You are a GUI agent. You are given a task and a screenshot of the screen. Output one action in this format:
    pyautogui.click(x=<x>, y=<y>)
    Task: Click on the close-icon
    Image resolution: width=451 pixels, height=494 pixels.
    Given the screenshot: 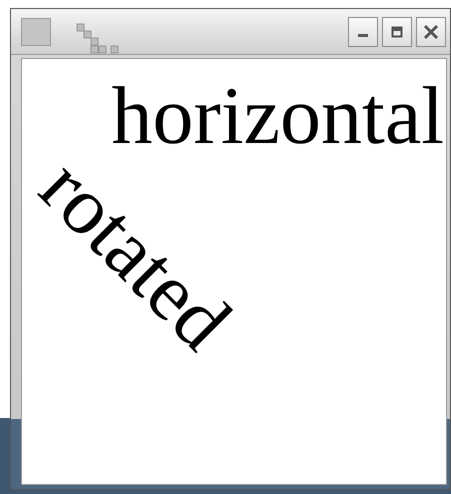 What is the action you would take?
    pyautogui.click(x=431, y=32)
    